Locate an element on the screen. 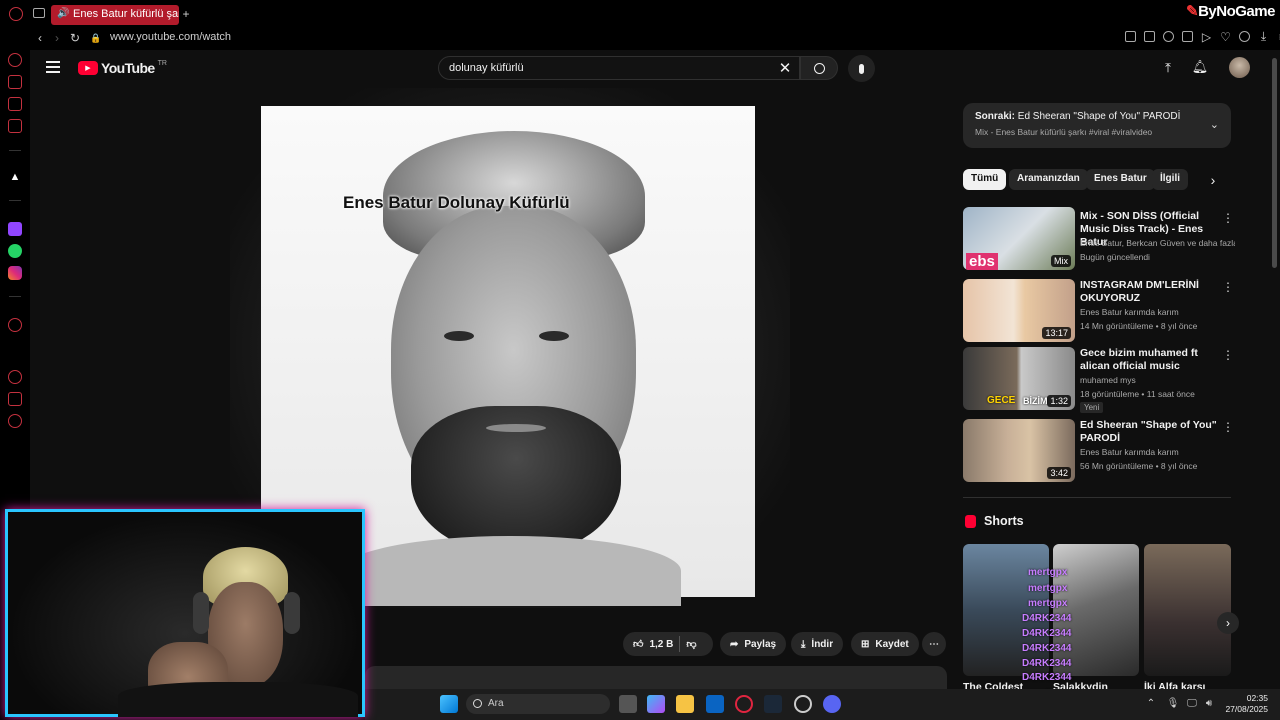  search-icon is located at coordinates (819, 68).